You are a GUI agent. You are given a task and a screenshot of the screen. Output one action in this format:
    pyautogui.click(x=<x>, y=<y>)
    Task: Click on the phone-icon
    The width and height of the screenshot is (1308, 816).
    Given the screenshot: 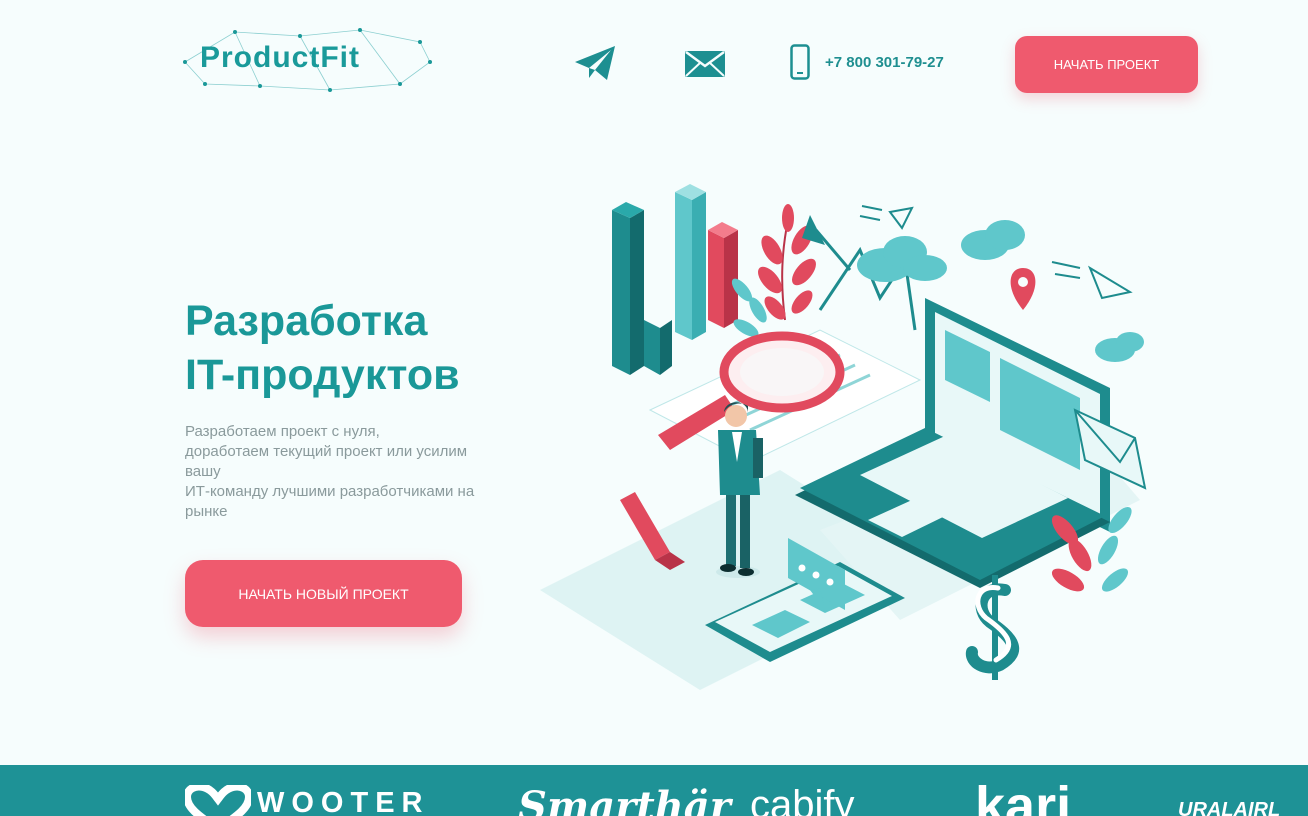 What is the action you would take?
    pyautogui.click(x=800, y=64)
    